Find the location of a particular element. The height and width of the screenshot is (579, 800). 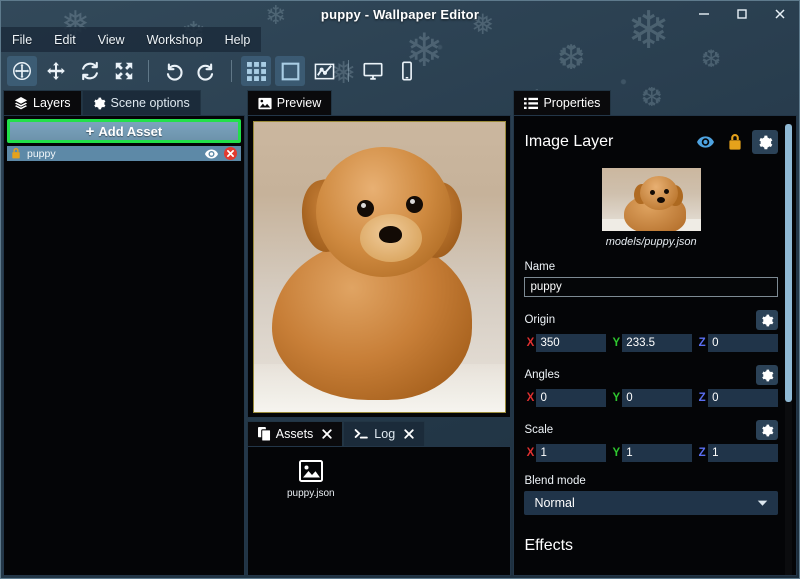

puppy-nose is located at coordinates (390, 234).